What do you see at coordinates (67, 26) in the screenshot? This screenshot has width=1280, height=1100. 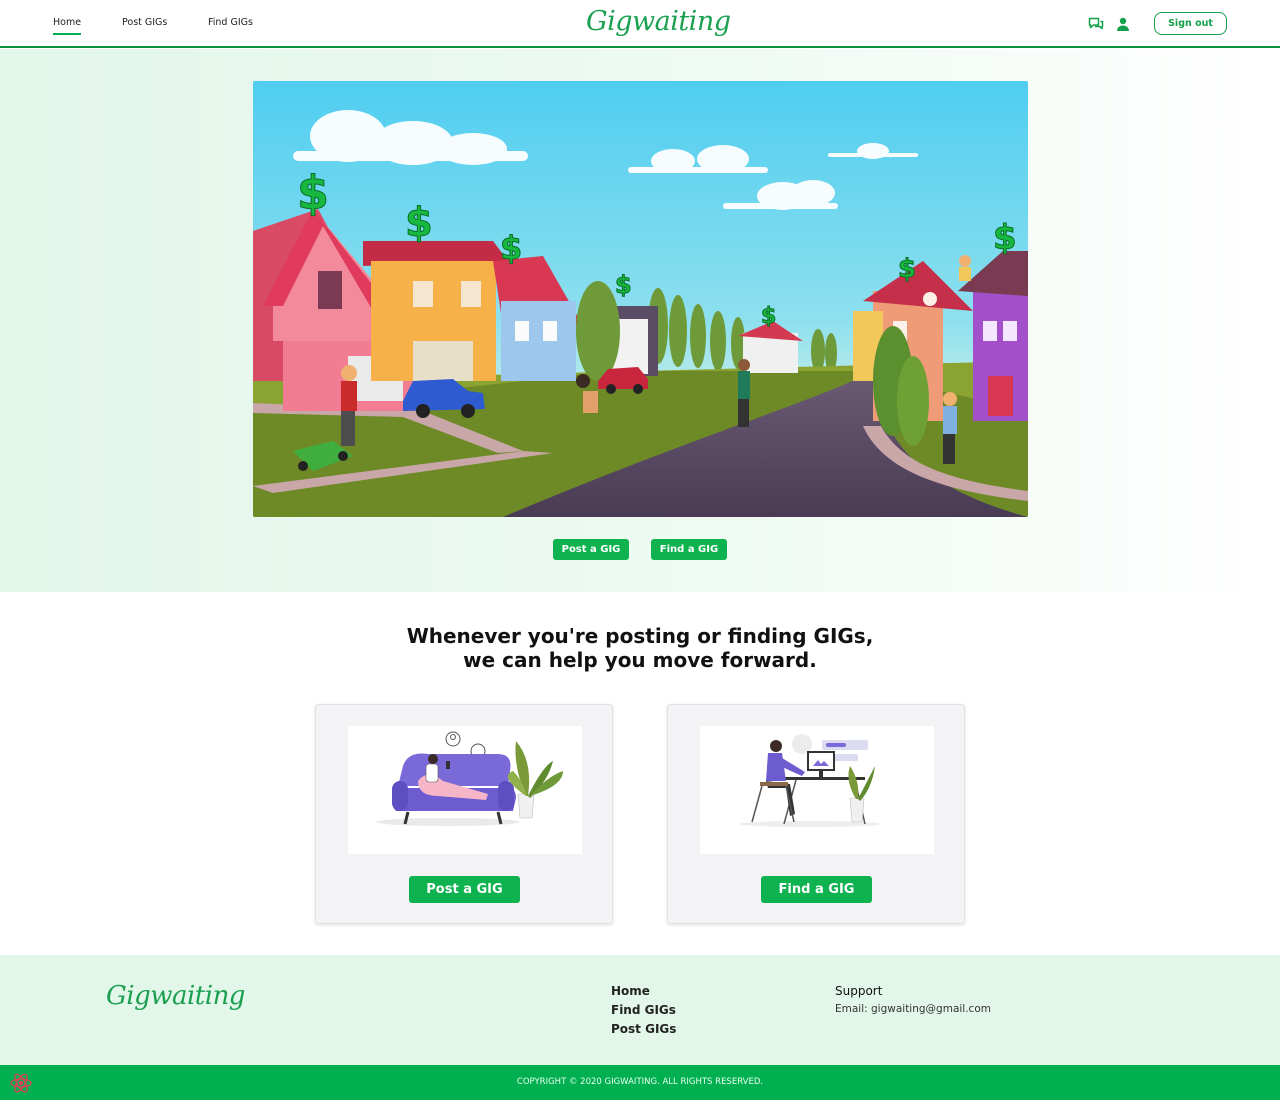 I see `nav-home-link: Home` at bounding box center [67, 26].